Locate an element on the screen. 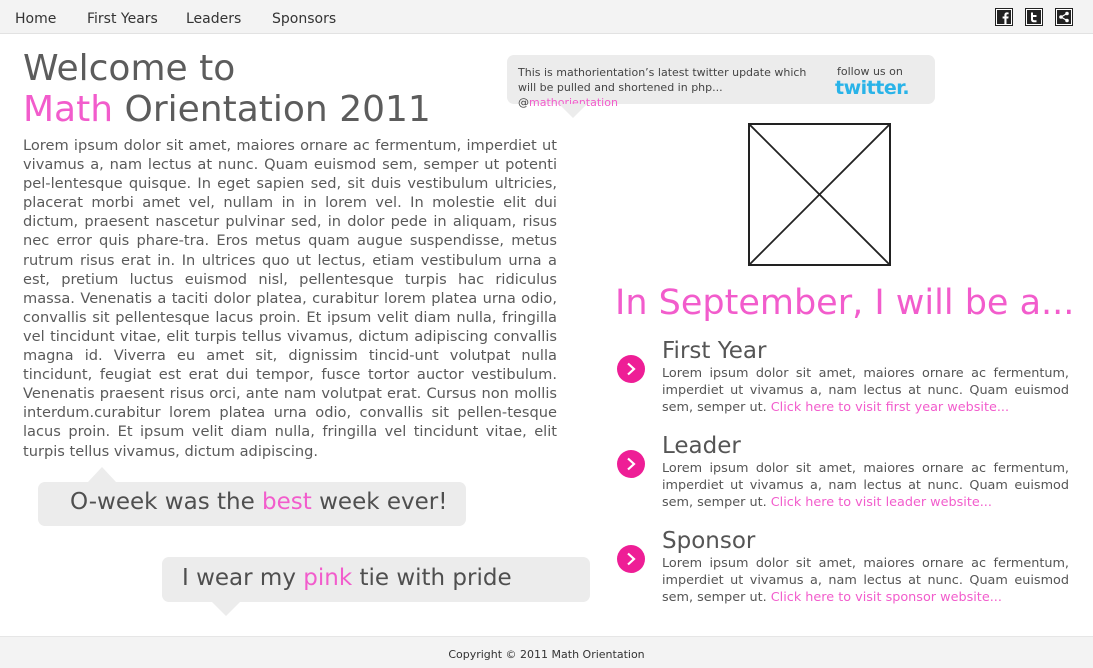  share-icon is located at coordinates (1064, 17).